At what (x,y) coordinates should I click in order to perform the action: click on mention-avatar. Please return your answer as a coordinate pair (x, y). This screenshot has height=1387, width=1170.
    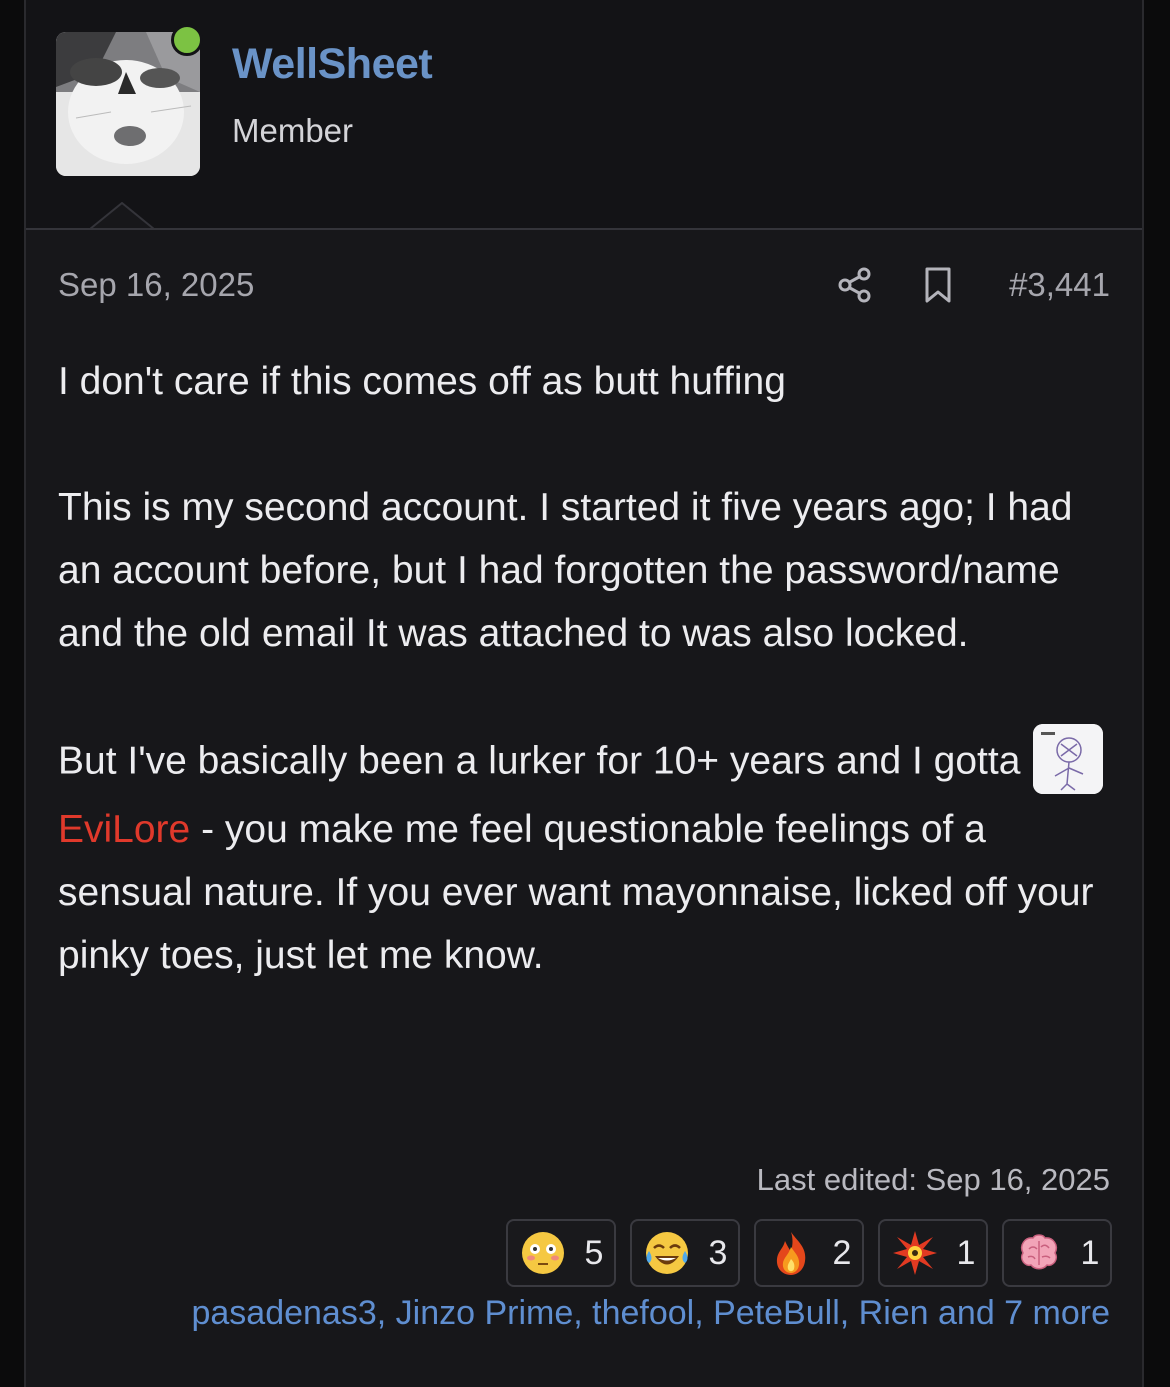
    Looking at the image, I should click on (1068, 759).